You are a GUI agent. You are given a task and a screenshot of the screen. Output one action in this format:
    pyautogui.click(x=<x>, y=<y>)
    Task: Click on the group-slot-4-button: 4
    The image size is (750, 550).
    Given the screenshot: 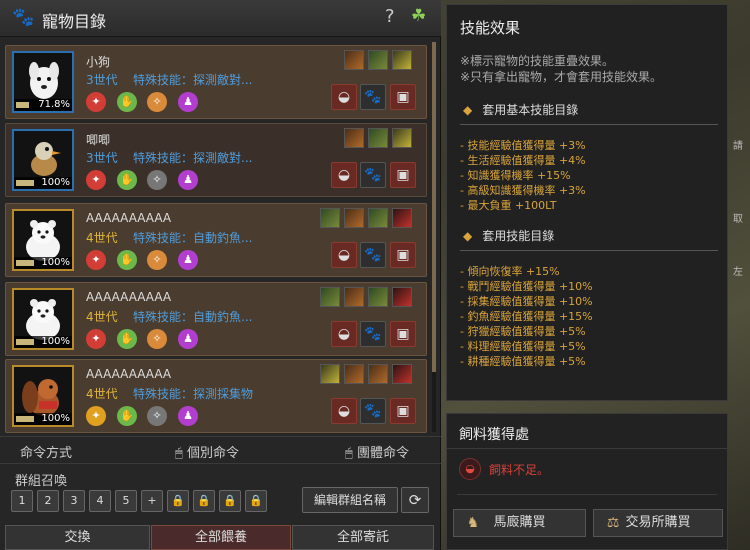 What is the action you would take?
    pyautogui.click(x=100, y=501)
    